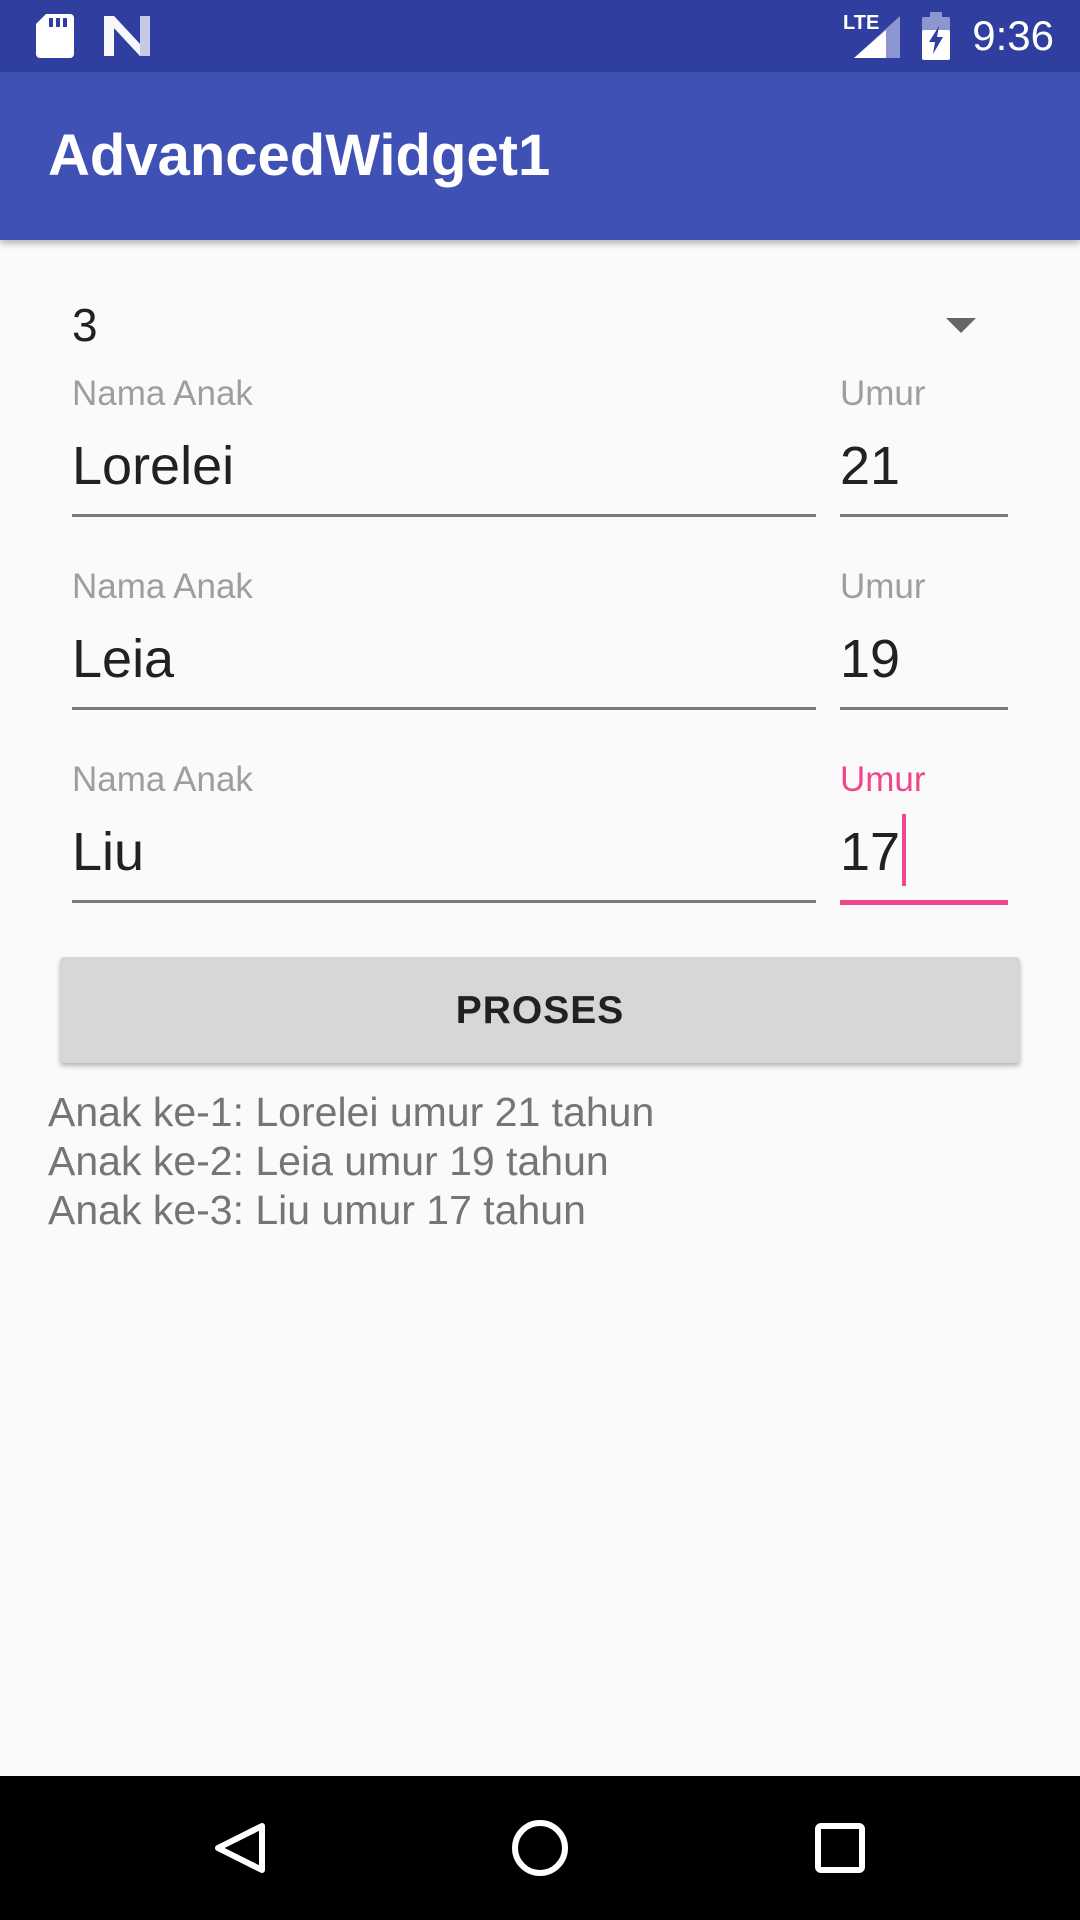 The height and width of the screenshot is (1920, 1080). What do you see at coordinates (328, 1161) in the screenshot?
I see `result-line: Anak ke-2: Leia umur 19 tahun` at bounding box center [328, 1161].